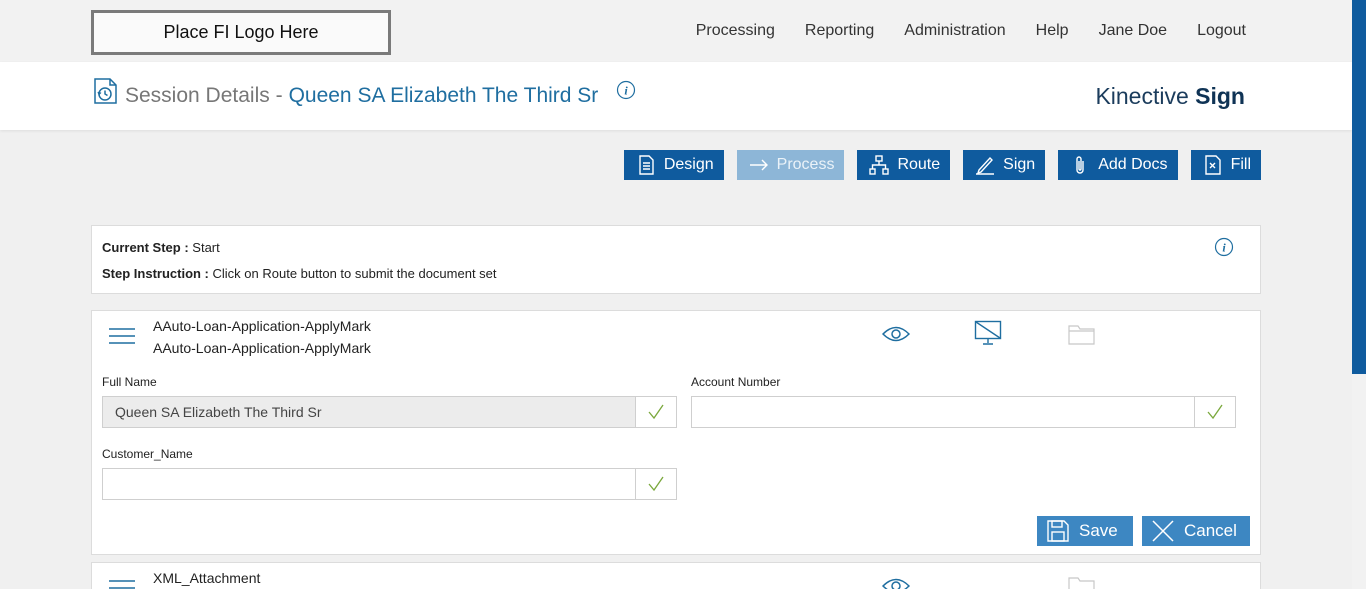  I want to click on customer-name-field, so click(389, 484).